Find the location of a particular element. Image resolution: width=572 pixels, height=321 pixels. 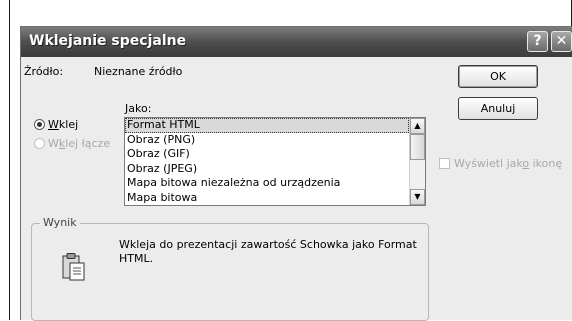

background-frame-left is located at coordinates (9, 160).